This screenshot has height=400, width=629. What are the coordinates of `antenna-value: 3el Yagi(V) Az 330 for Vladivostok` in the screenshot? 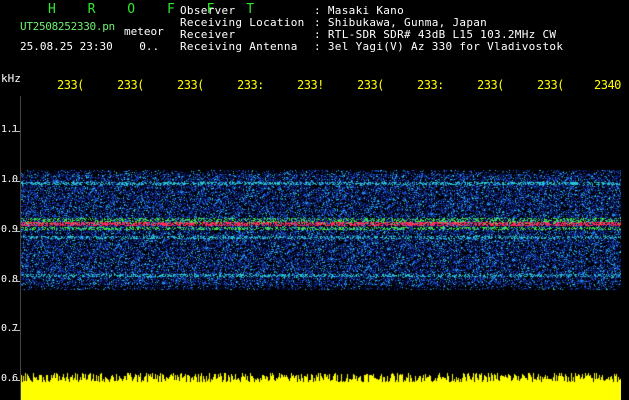 It's located at (445, 46).